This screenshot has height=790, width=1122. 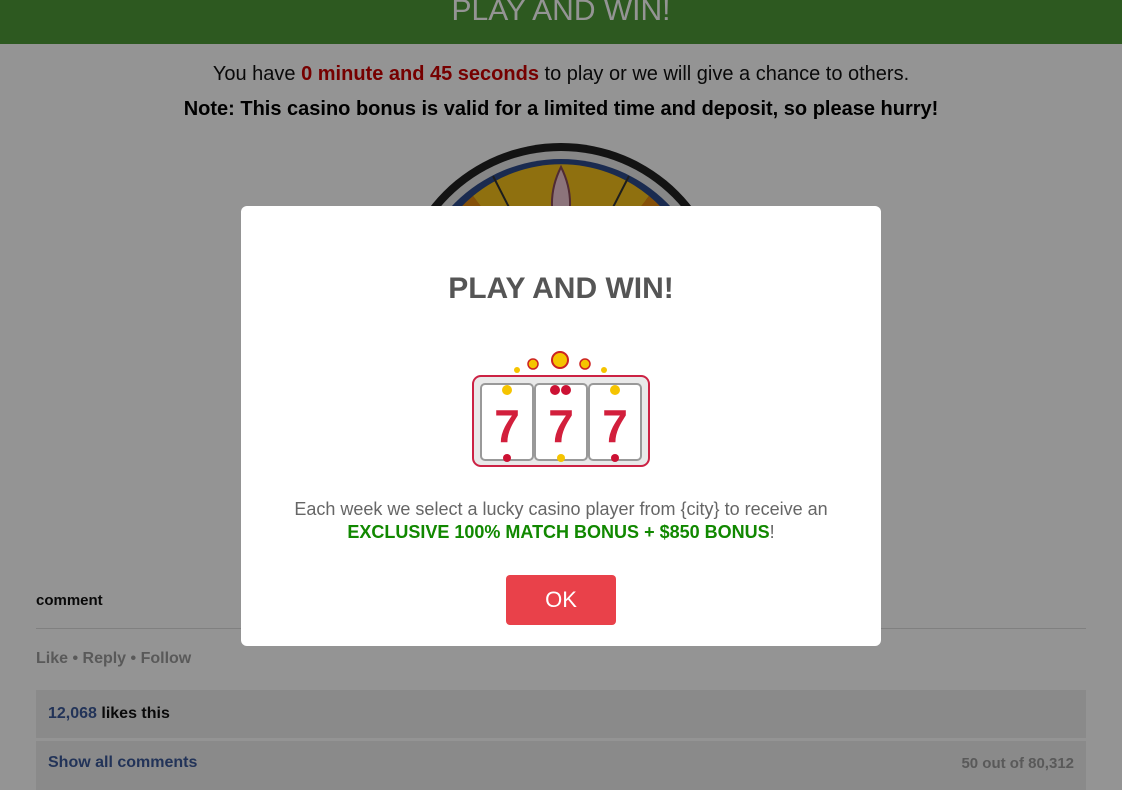 I want to click on slot-machine-image: 7 7 7, so click(x=562, y=410).